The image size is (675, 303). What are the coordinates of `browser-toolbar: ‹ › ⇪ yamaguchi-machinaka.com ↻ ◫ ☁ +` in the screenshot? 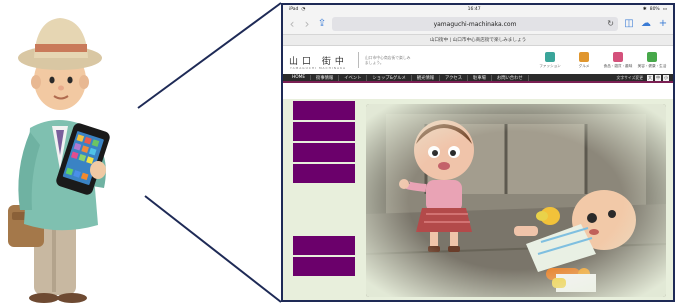 It's located at (478, 24).